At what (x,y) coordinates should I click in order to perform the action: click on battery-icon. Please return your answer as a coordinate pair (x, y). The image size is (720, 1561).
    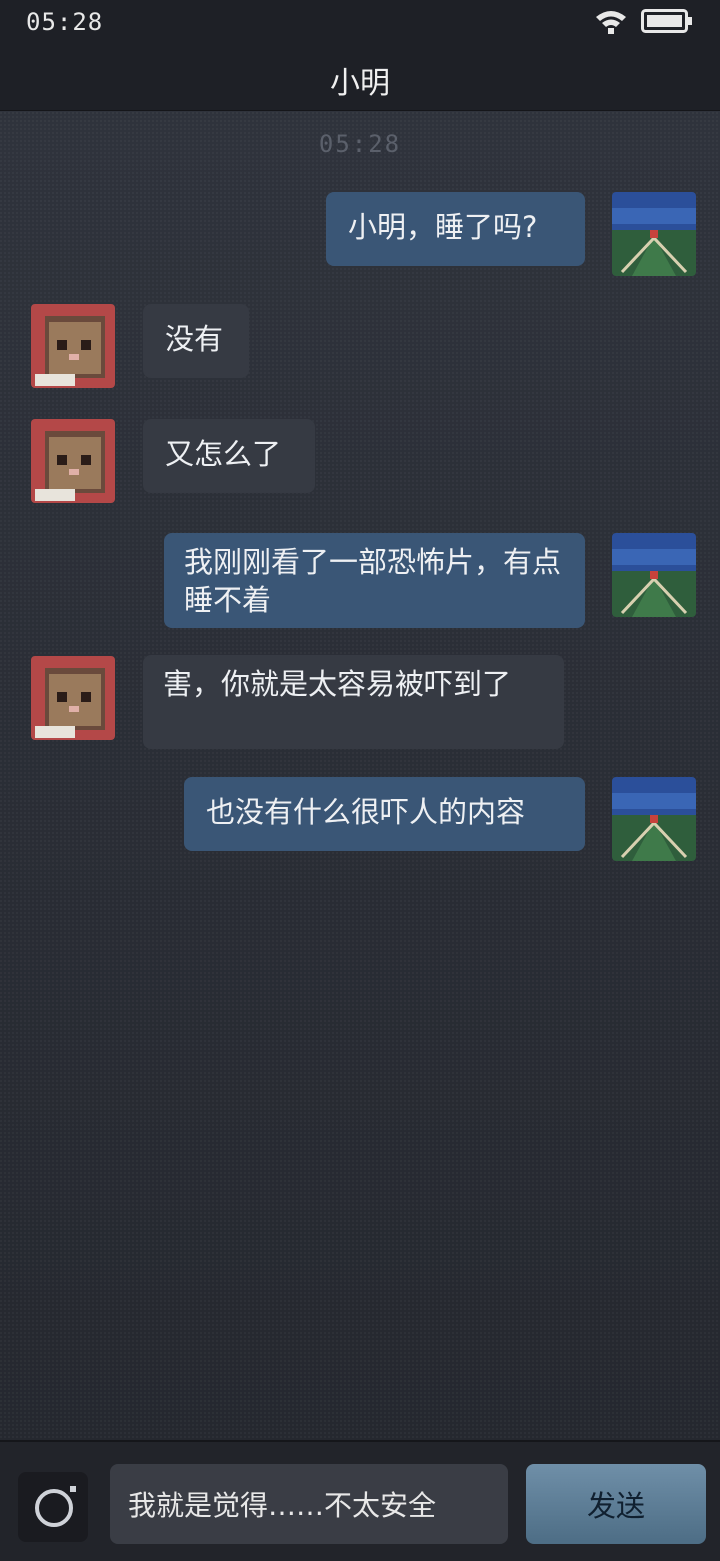
    Looking at the image, I should click on (666, 21).